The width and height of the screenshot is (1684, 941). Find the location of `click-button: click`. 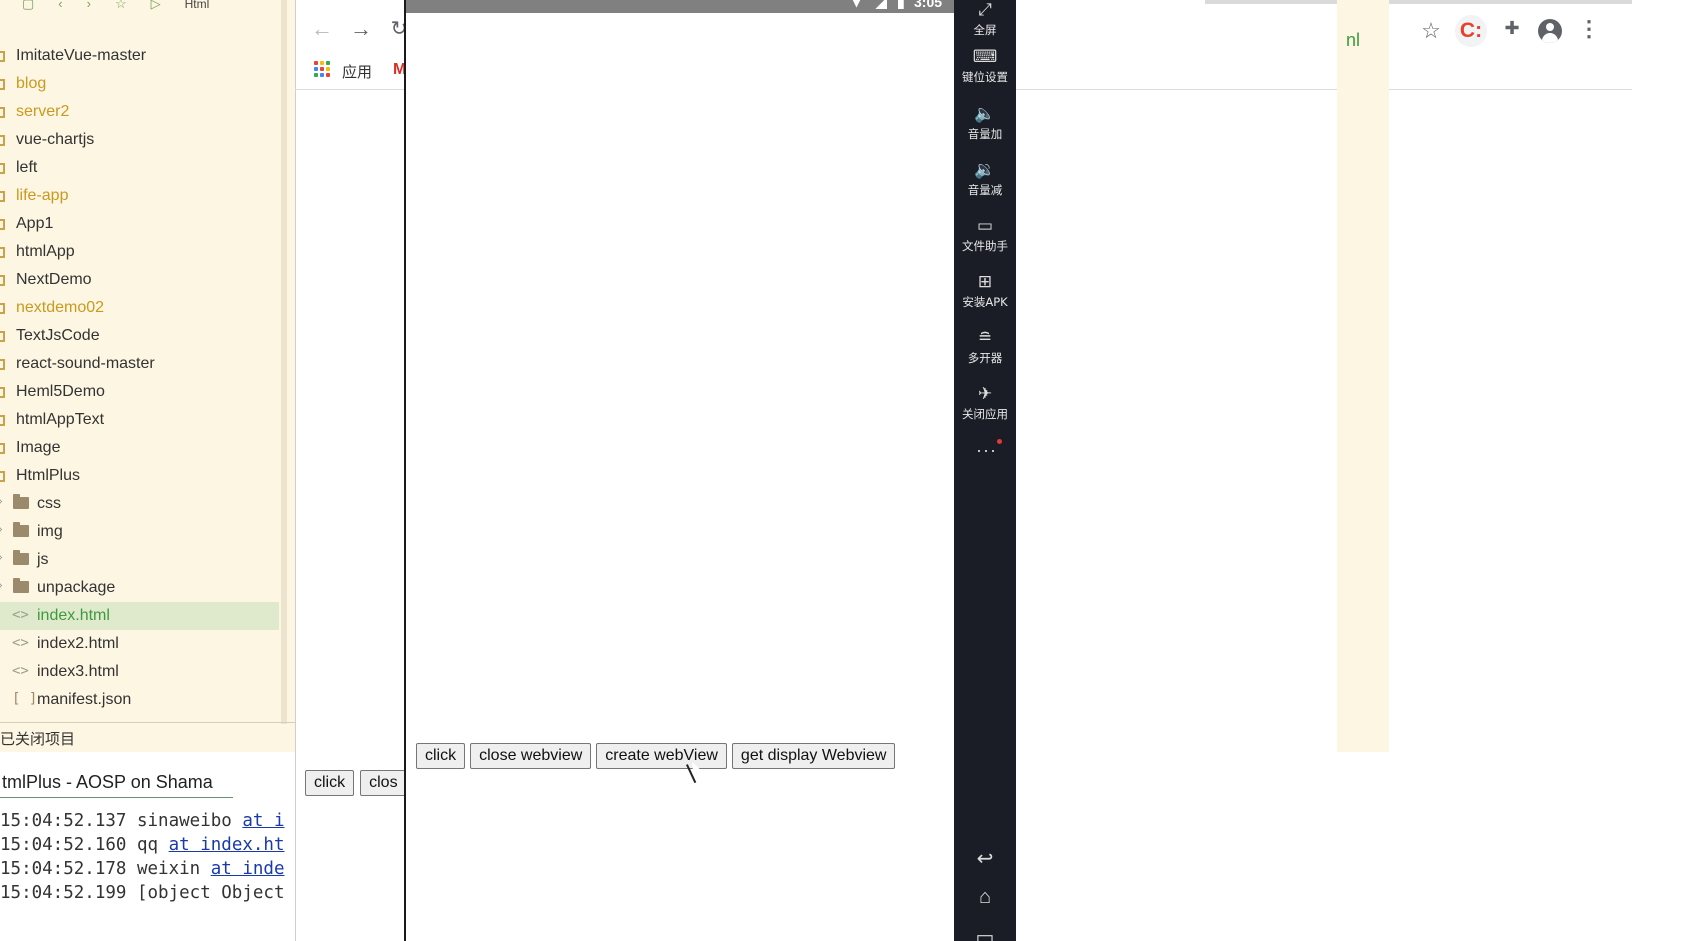

click-button: click is located at coordinates (441, 756).